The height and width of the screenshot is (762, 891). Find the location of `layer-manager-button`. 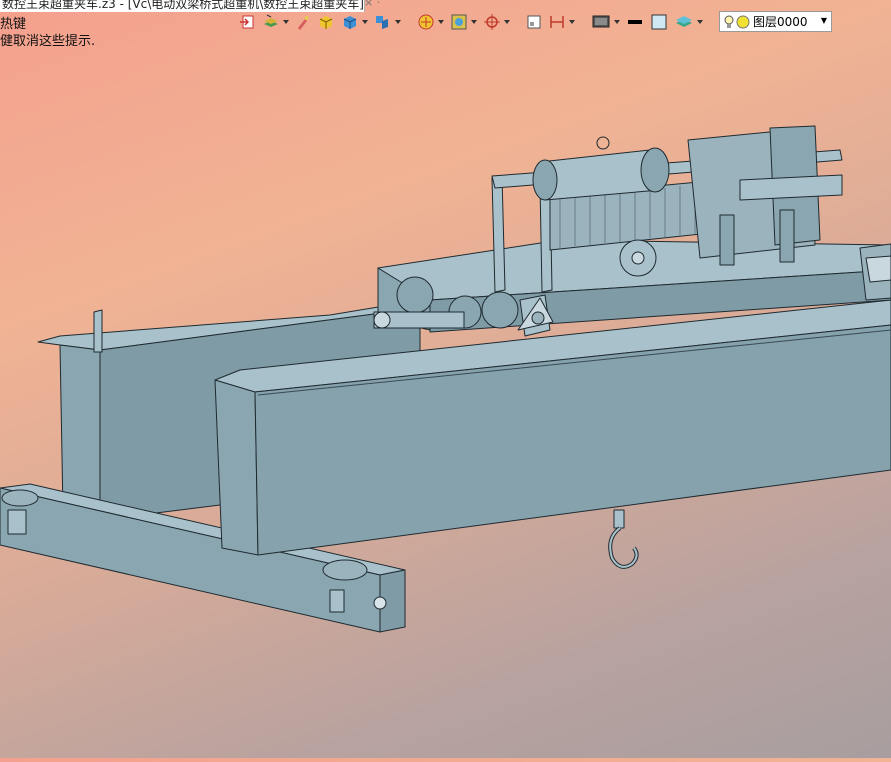

layer-manager-button is located at coordinates (688, 22).